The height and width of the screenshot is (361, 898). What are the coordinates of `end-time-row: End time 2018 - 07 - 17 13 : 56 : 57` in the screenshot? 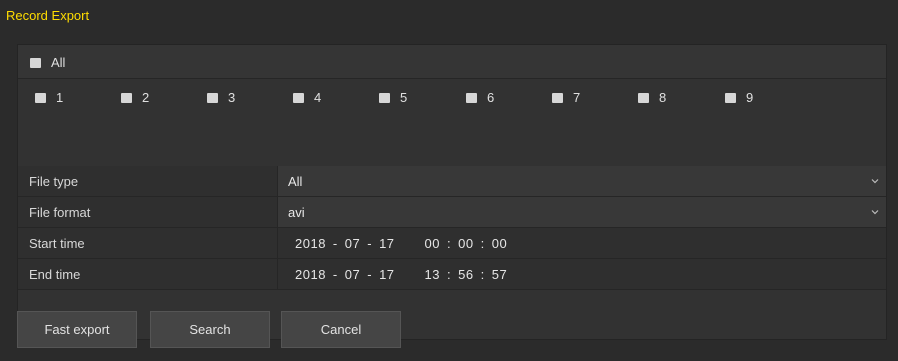 It's located at (452, 274).